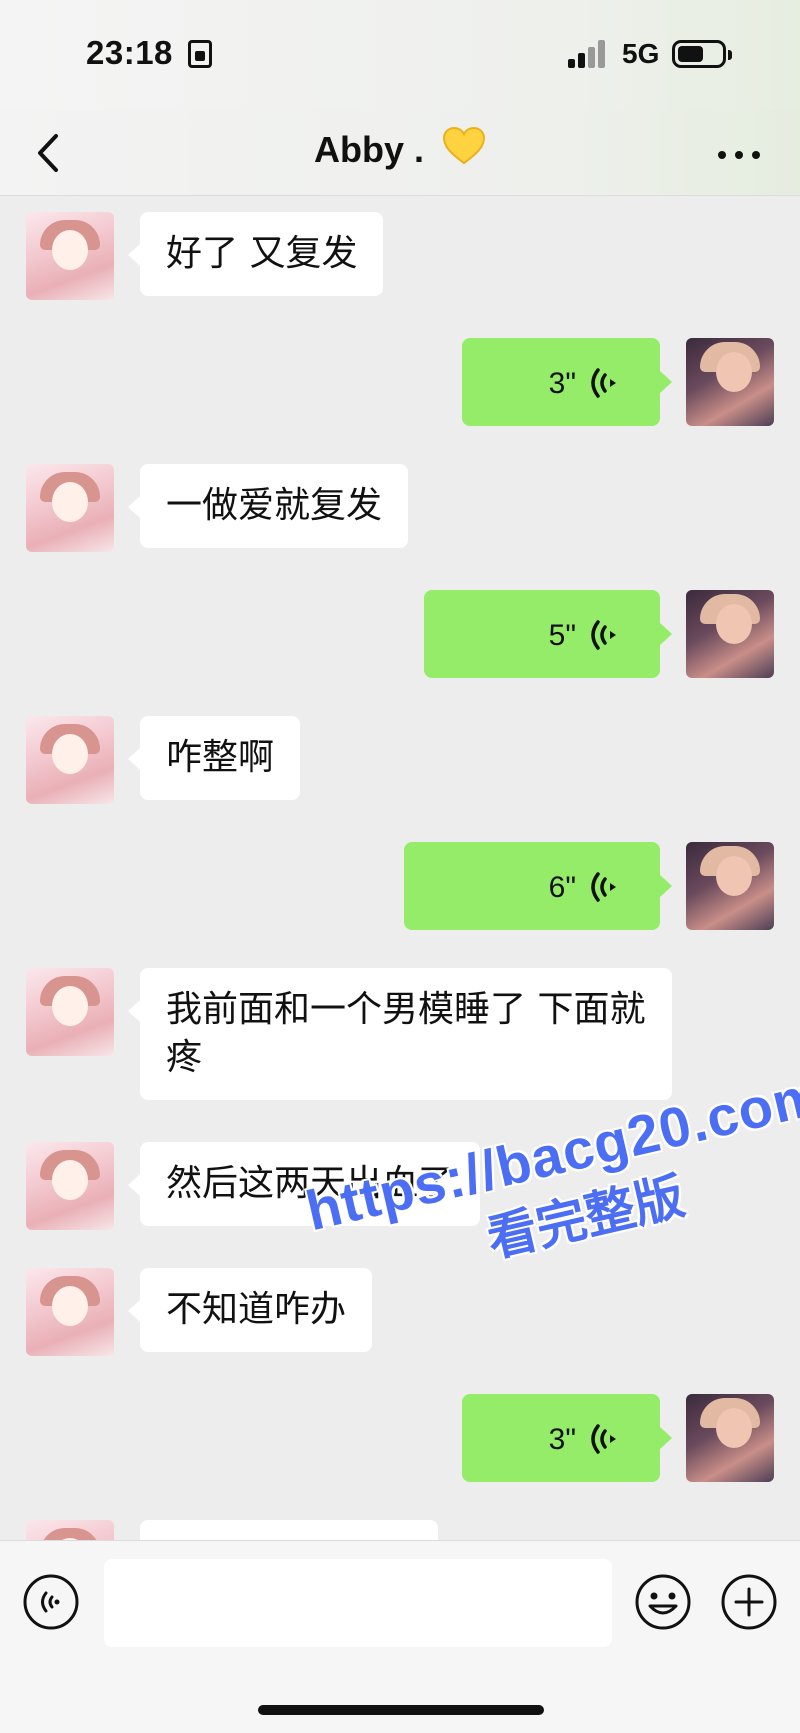 The width and height of the screenshot is (800, 1733). Describe the element at coordinates (368, 149) in the screenshot. I see `contact-name: Abby .` at that location.